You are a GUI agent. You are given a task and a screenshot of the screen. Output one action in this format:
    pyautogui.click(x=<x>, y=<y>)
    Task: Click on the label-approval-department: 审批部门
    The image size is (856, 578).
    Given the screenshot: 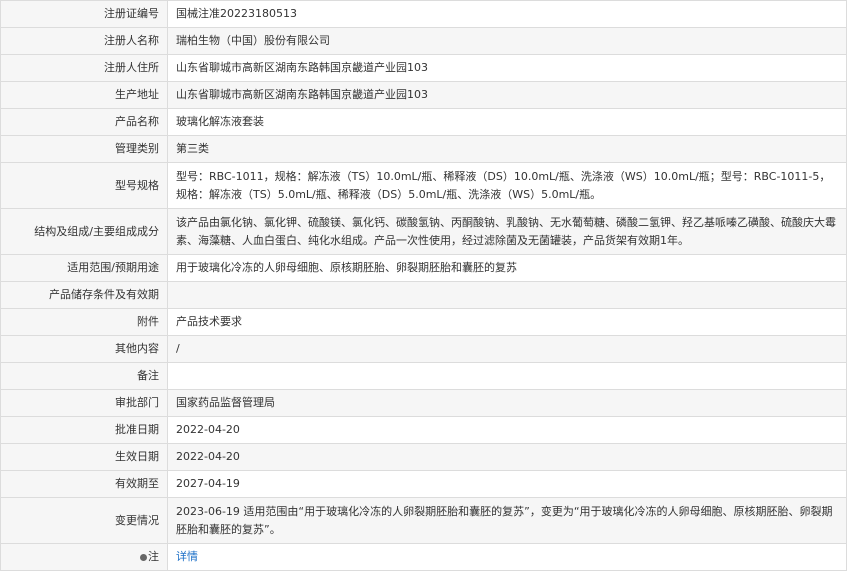 What is the action you would take?
    pyautogui.click(x=84, y=403)
    